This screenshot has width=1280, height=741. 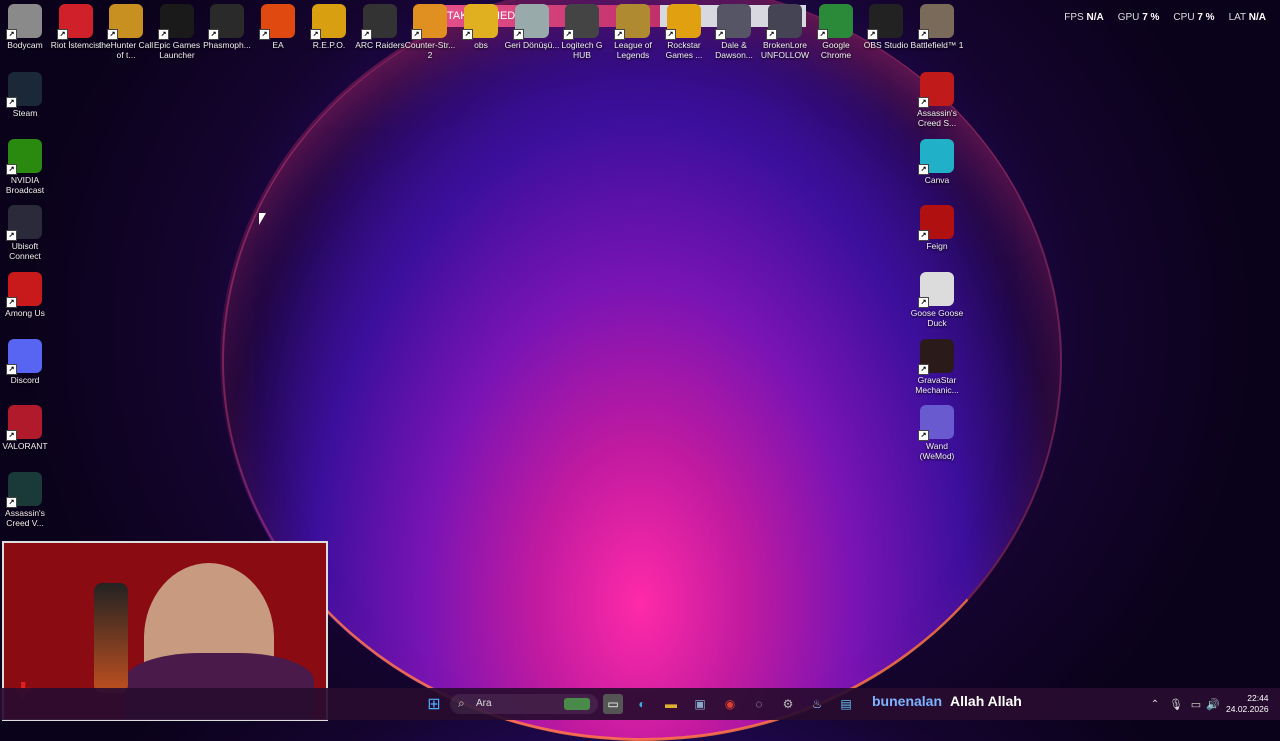 I want to click on right-icon-3: ↗ Goose Goose Duck, so click(x=937, y=300).